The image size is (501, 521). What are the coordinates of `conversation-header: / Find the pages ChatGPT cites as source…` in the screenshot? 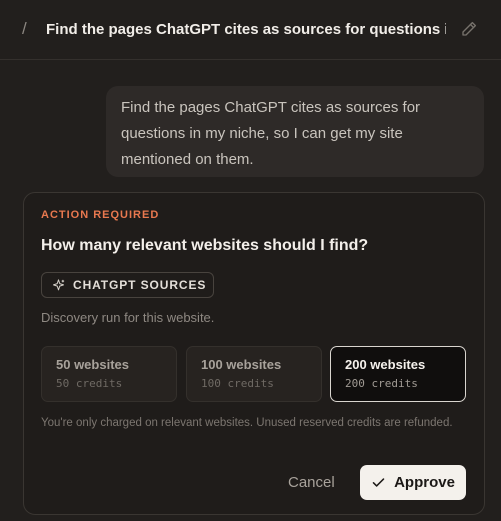 It's located at (250, 30).